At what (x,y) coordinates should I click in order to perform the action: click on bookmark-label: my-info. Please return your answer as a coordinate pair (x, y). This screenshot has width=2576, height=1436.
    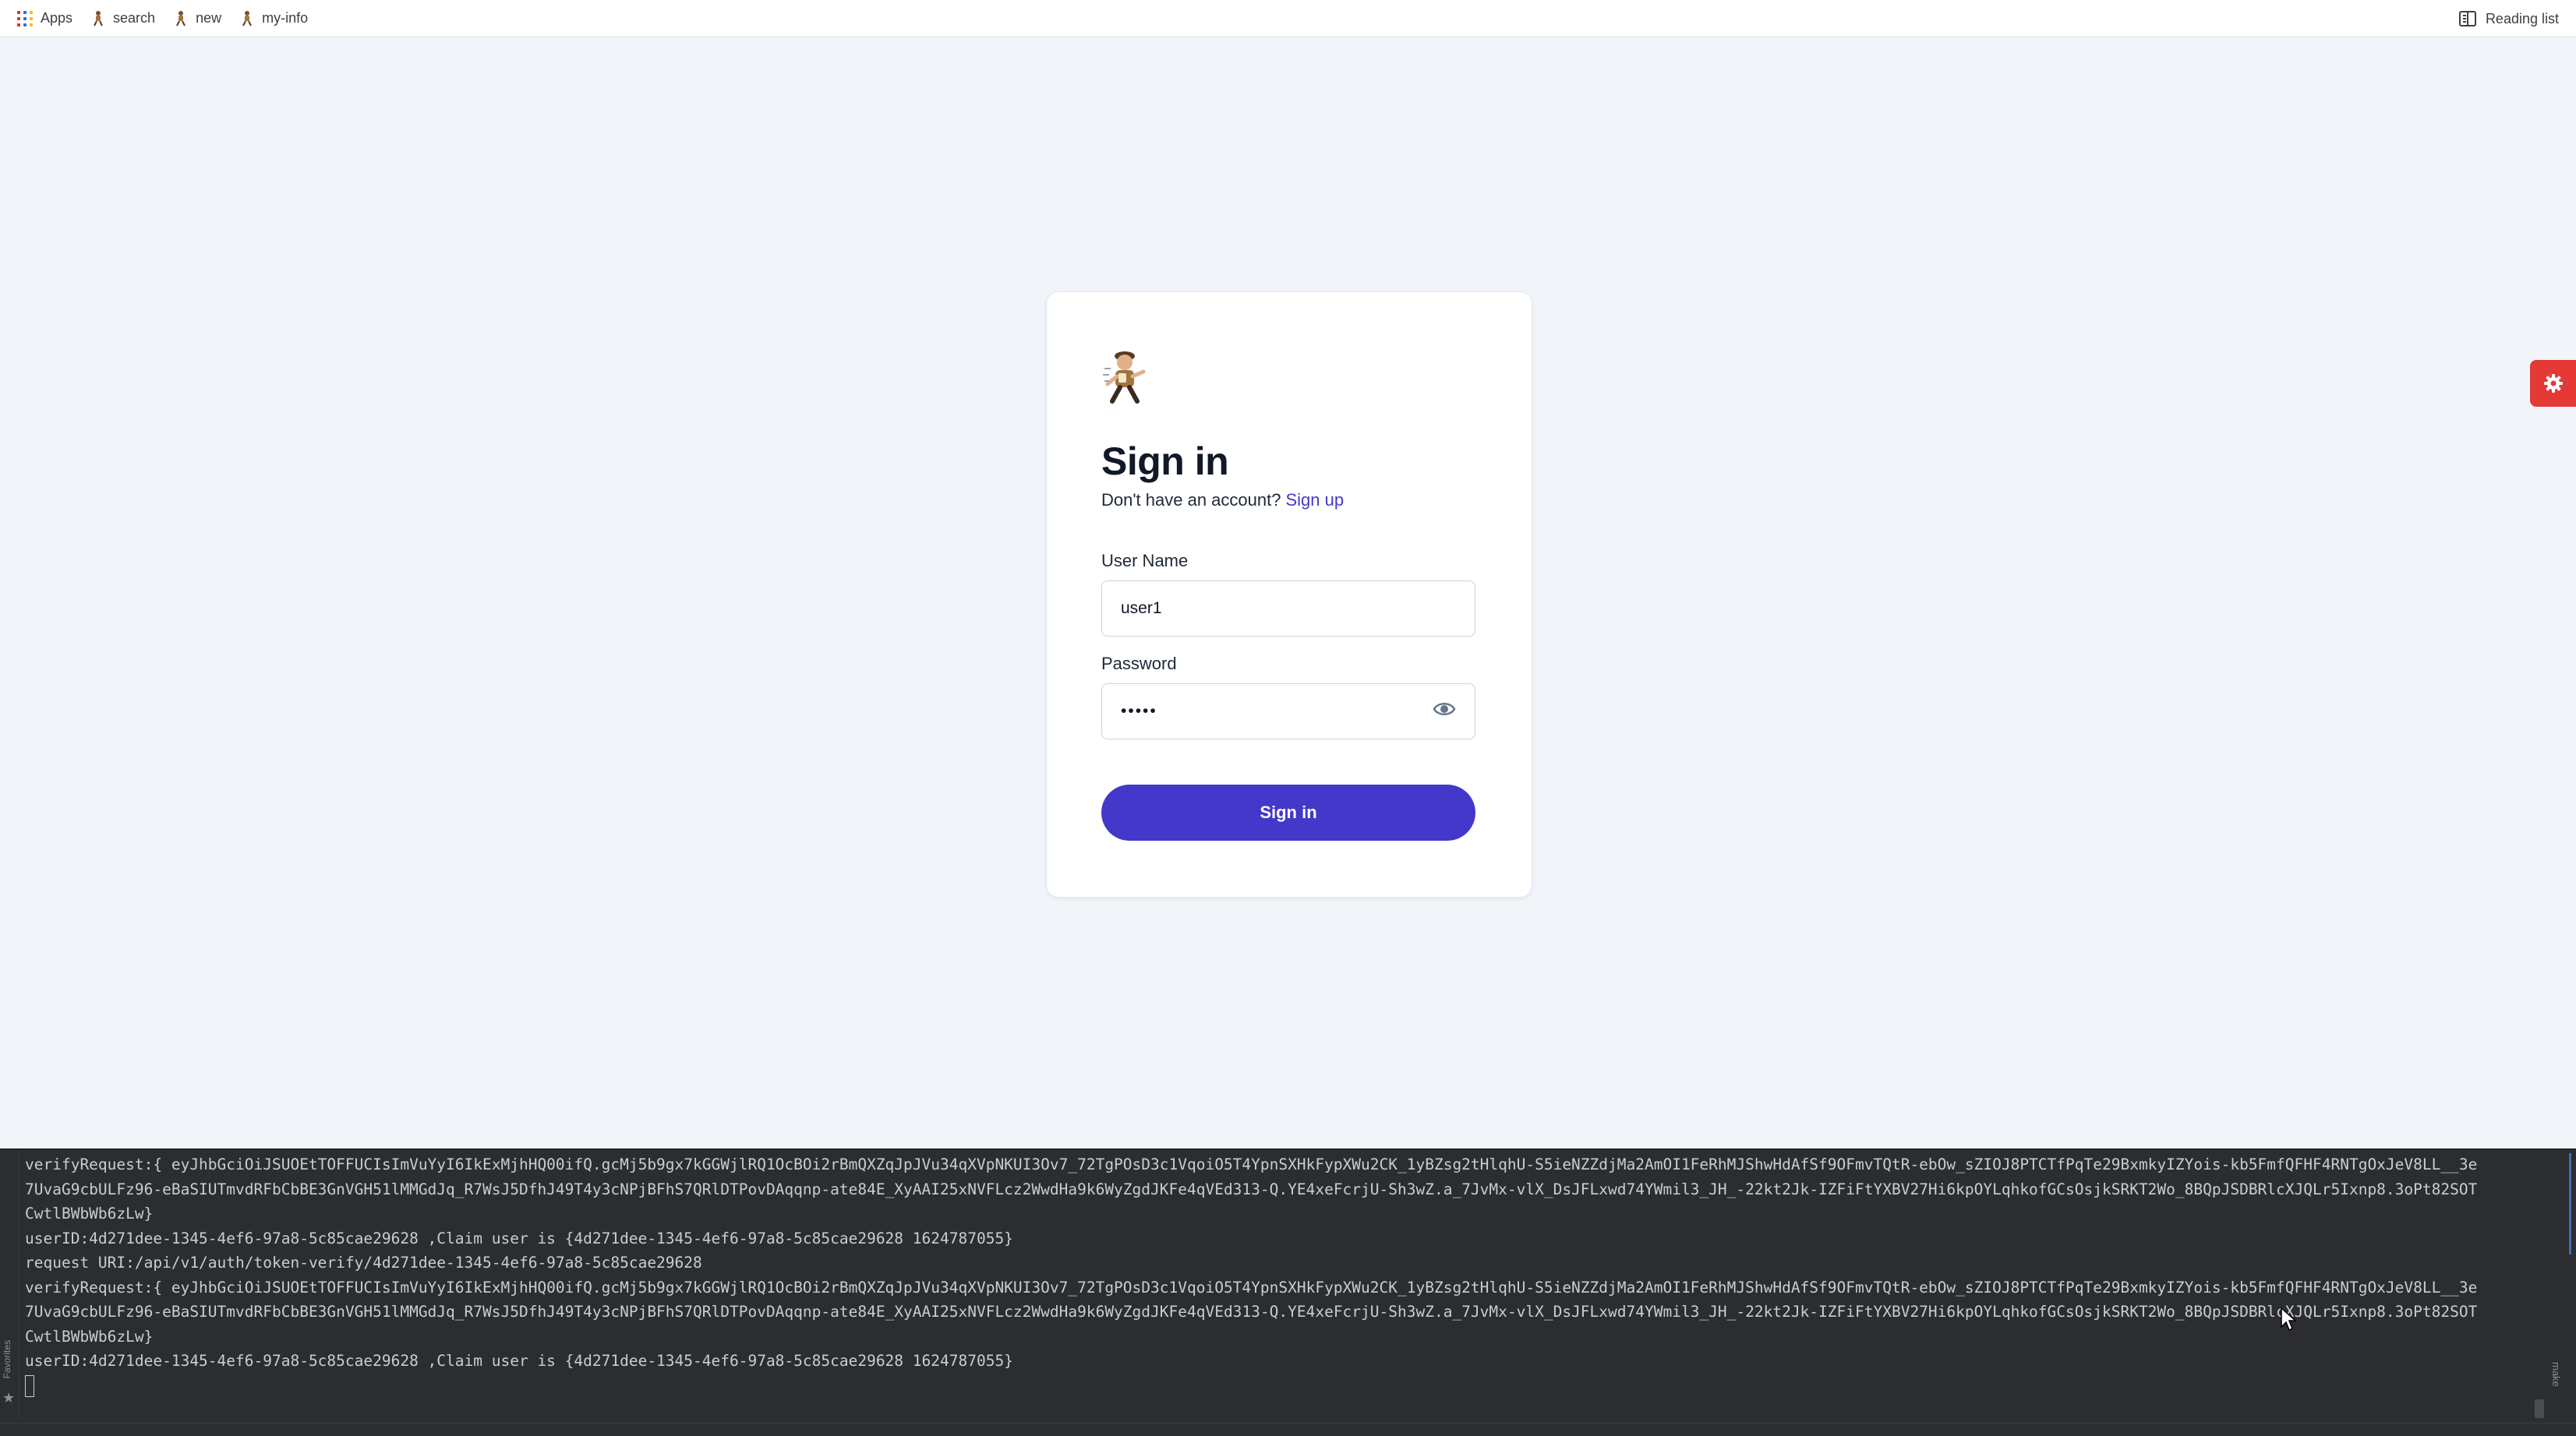
    Looking at the image, I should click on (285, 18).